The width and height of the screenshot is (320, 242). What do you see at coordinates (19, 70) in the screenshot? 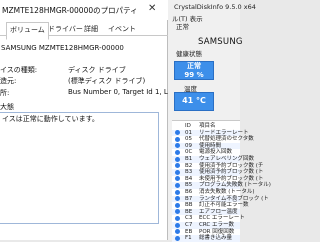
I see `device-type-label: イスの種類:` at bounding box center [19, 70].